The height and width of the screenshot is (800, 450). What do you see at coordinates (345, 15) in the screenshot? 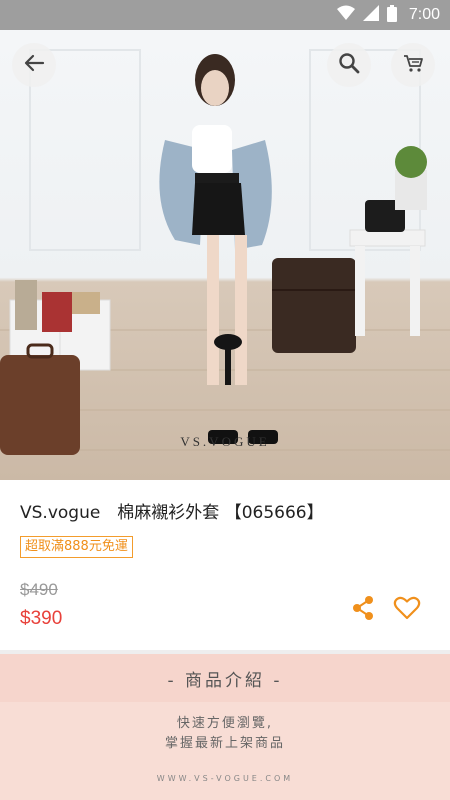
I see `wifi-icon` at bounding box center [345, 15].